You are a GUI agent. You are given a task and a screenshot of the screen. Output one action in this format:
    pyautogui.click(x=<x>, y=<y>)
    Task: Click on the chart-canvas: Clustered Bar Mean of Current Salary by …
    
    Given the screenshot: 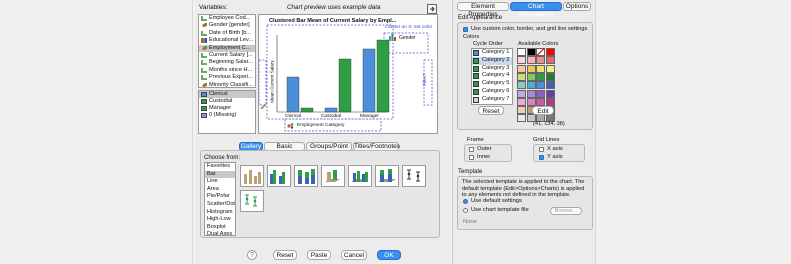 What is the action you would take?
    pyautogui.click(x=348, y=74)
    